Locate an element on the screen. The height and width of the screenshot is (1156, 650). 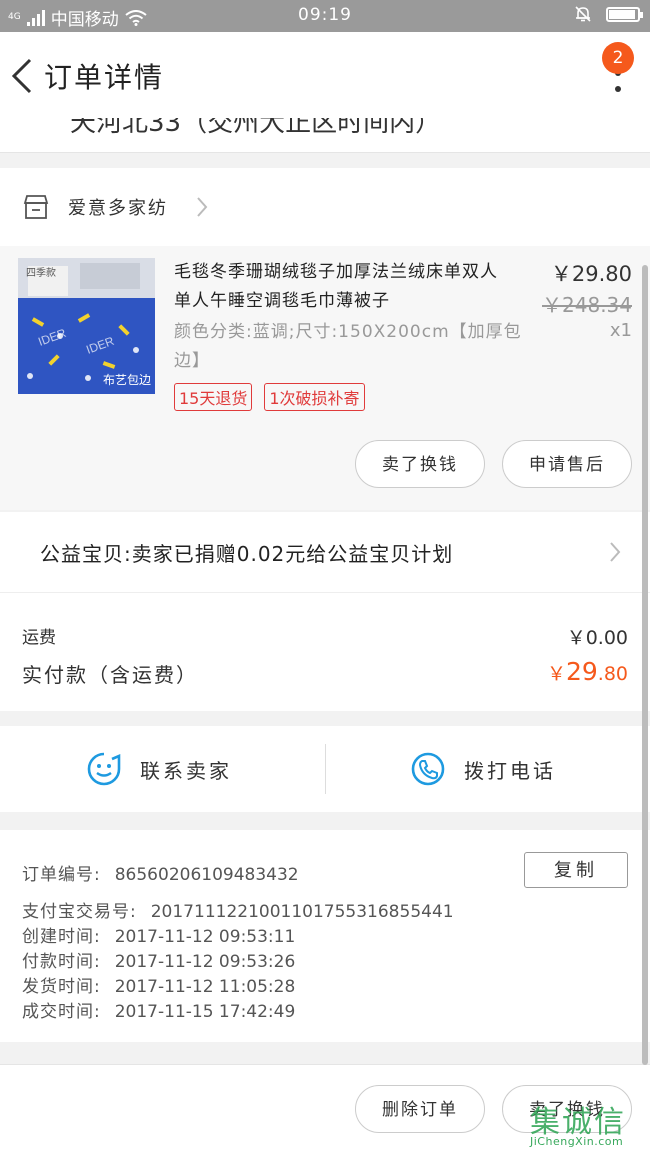
order-number-row: 订单编号: 86560206109483432 is located at coordinates (160, 872).